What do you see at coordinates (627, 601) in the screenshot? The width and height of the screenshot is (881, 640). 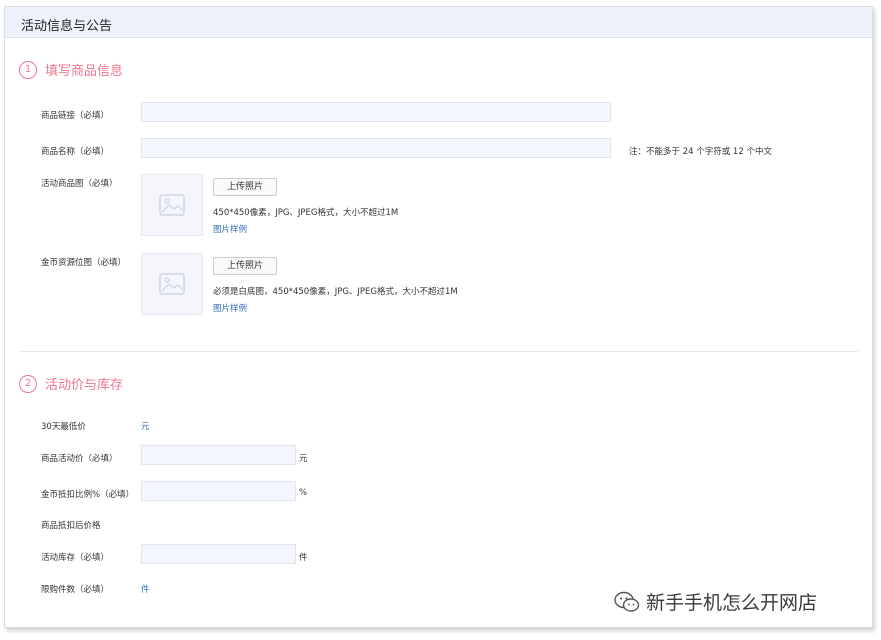 I see `wechat-icon` at bounding box center [627, 601].